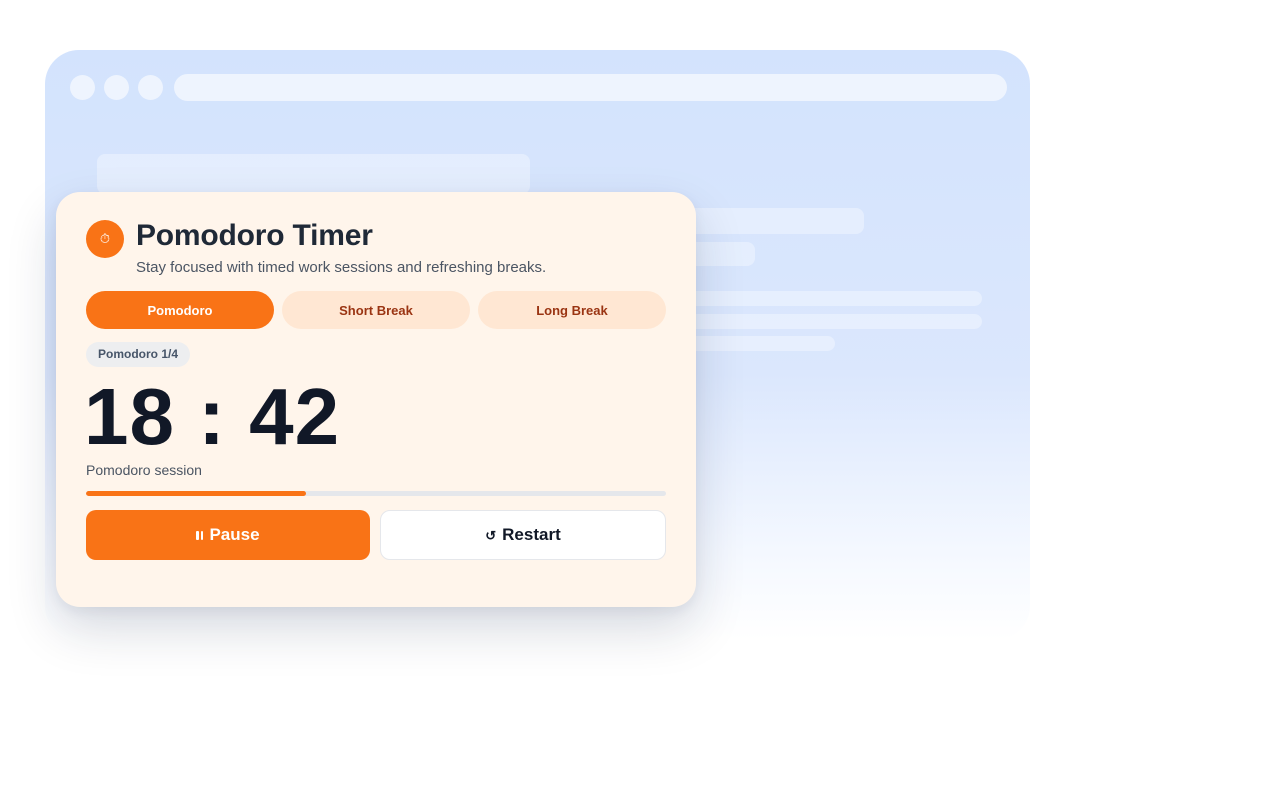 The height and width of the screenshot is (800, 1272). I want to click on progress-fill, so click(196, 493).